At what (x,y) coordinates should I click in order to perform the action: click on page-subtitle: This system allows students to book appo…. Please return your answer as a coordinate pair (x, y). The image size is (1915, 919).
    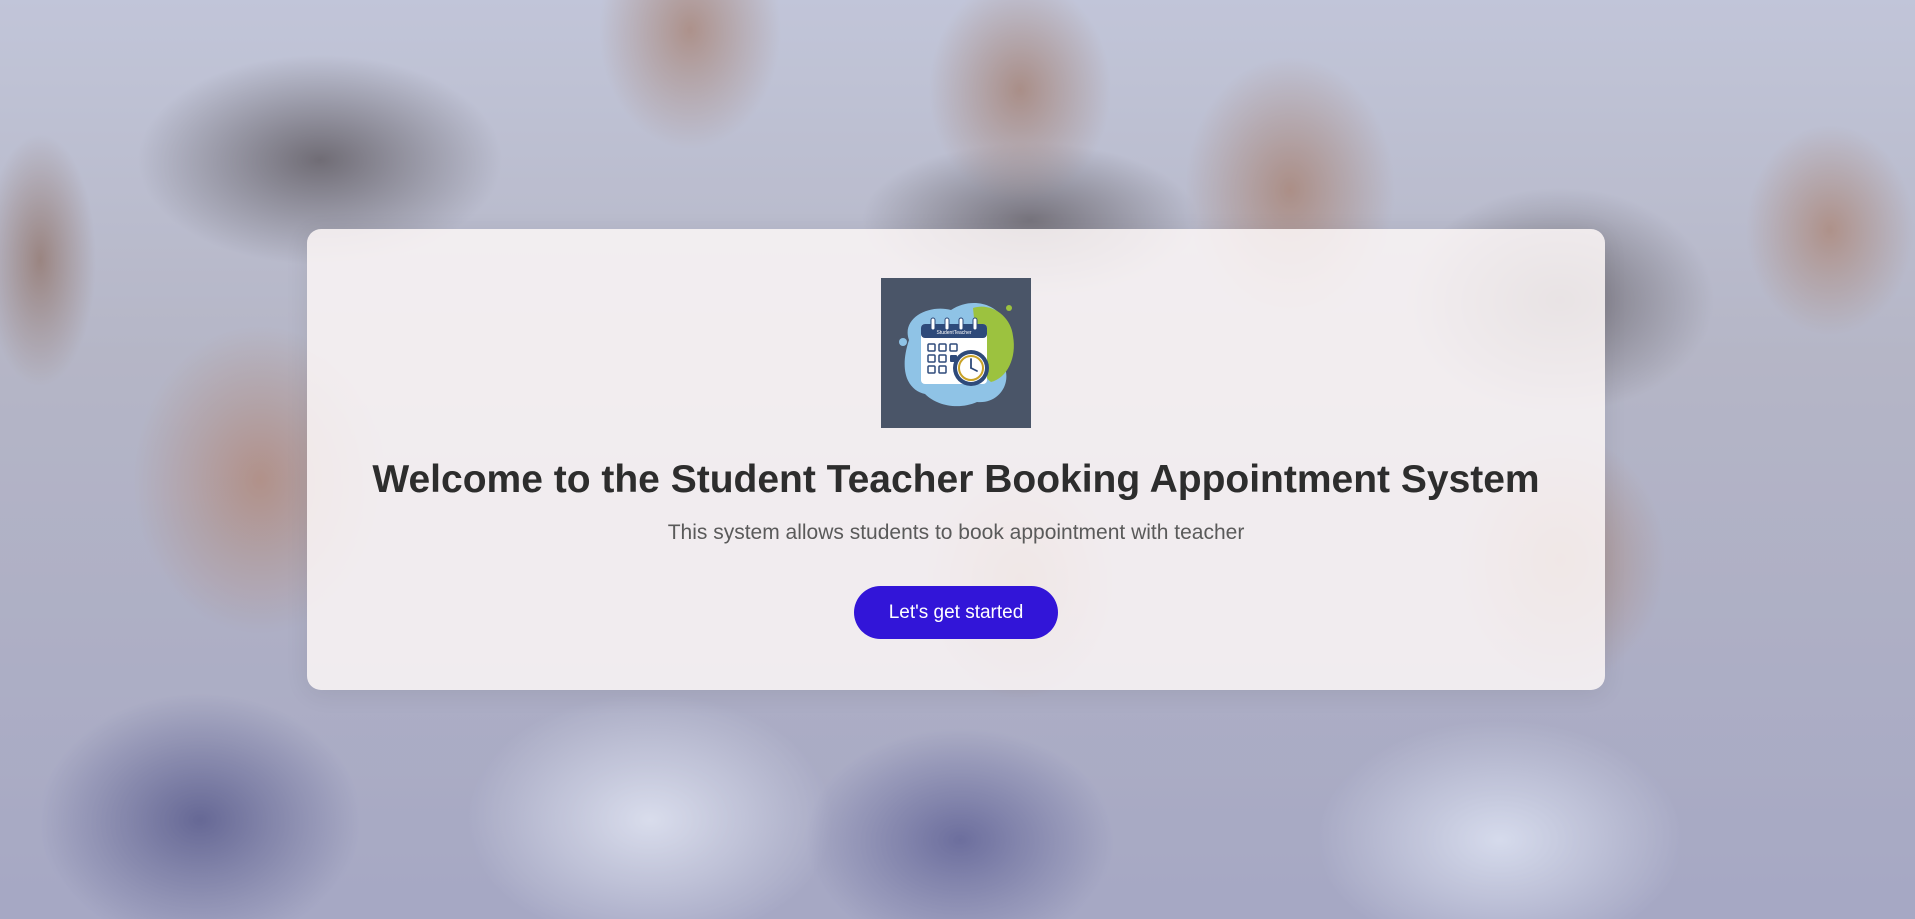
    Looking at the image, I should click on (956, 532).